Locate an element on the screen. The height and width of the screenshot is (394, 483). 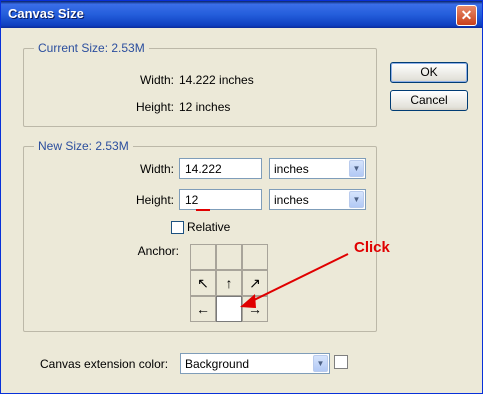
current-size-legend: Current Size: 2.53M is located at coordinates (91, 48).